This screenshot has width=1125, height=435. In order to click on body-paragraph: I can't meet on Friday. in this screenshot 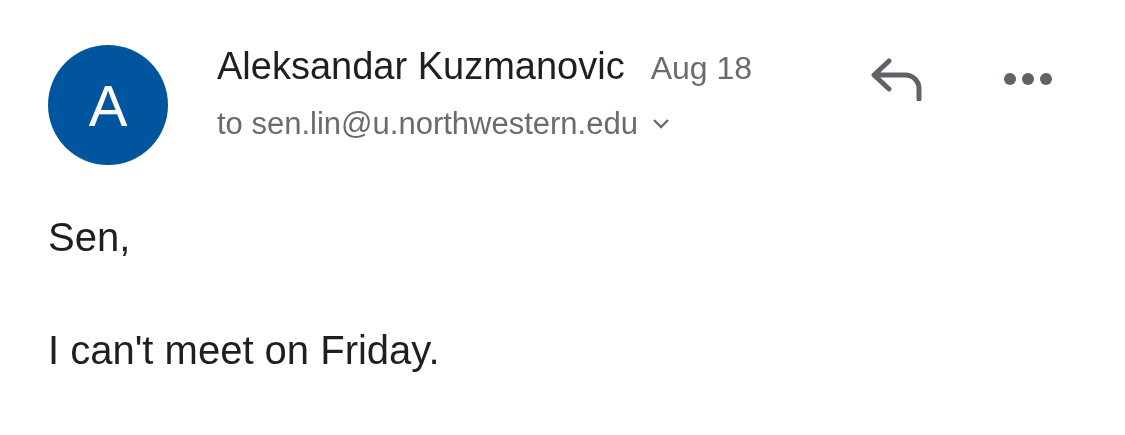, I will do `click(244, 350)`.